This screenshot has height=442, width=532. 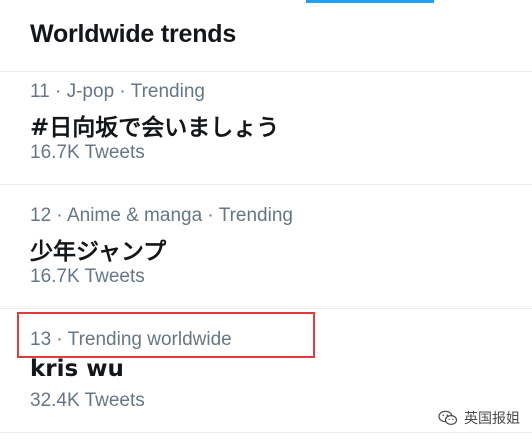 What do you see at coordinates (166, 335) in the screenshot?
I see `highlight-annotation-box` at bounding box center [166, 335].